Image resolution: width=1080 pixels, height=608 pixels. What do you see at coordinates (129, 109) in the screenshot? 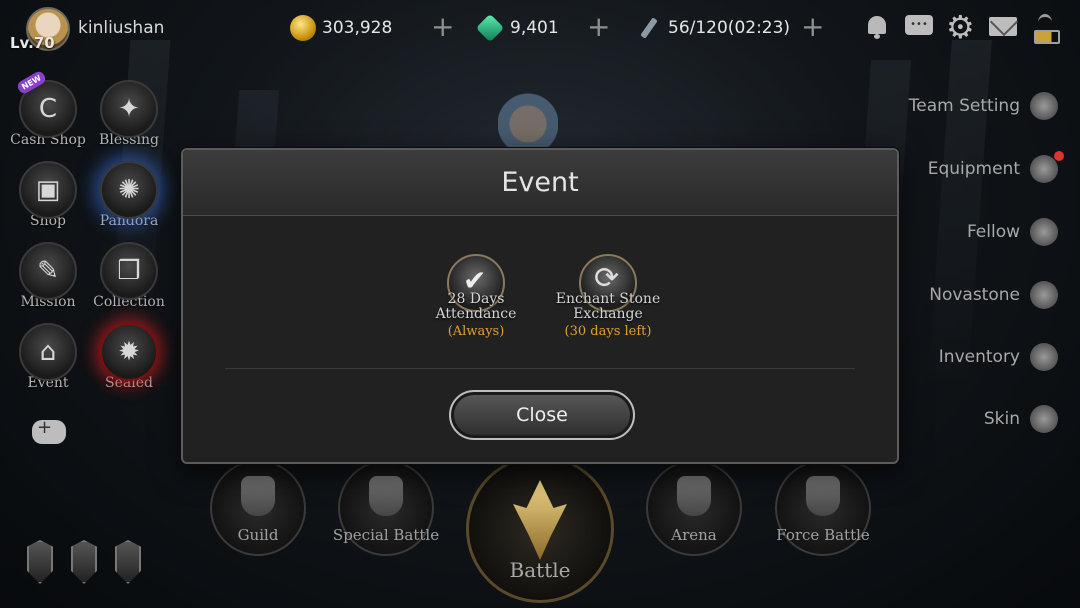
I see `blessing-icon: ✦` at bounding box center [129, 109].